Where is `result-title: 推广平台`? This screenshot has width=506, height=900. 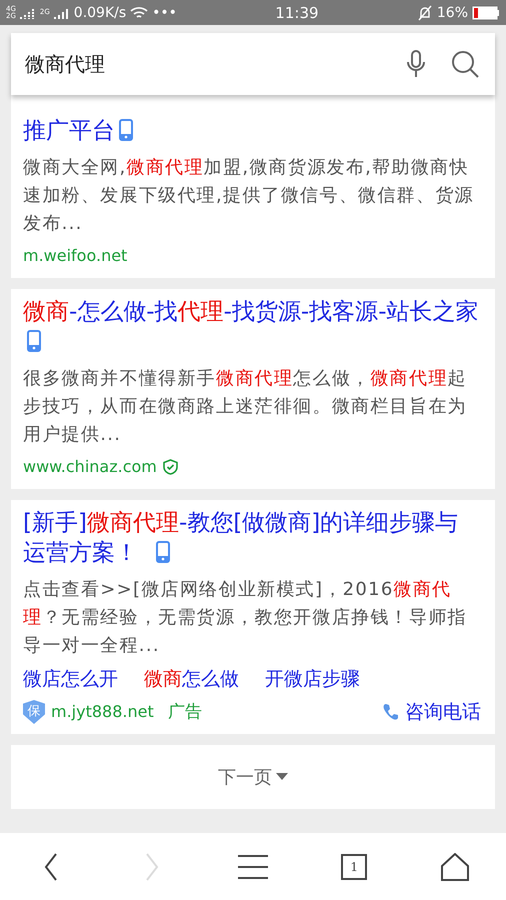
result-title: 推广平台 is located at coordinates (252, 131).